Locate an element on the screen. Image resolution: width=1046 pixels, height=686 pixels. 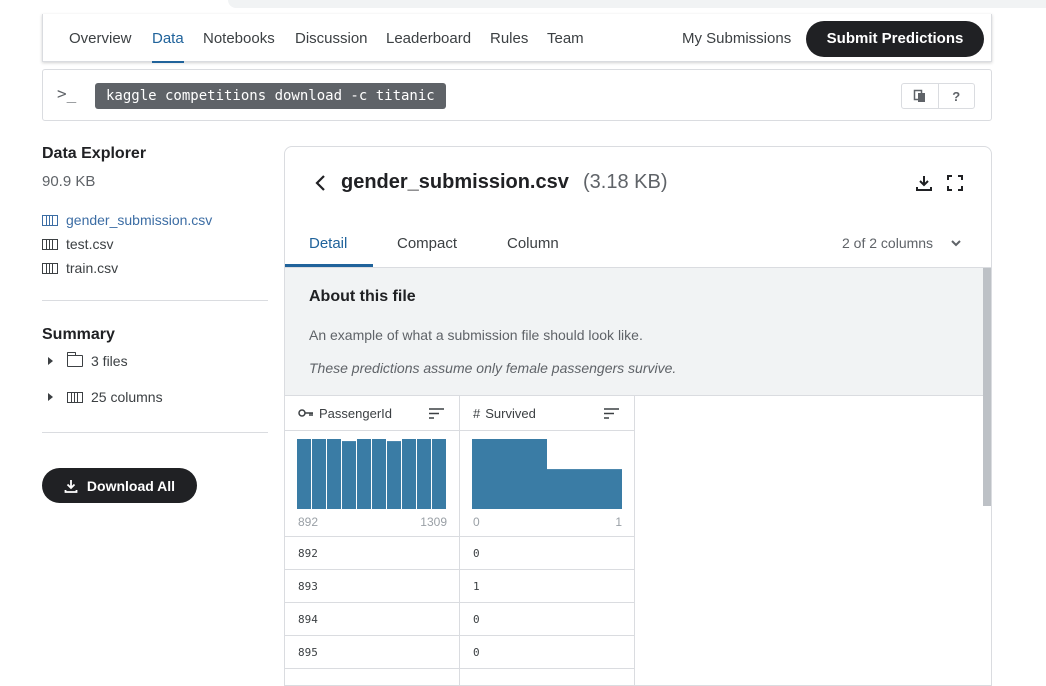
tab-team: Team is located at coordinates (565, 38).